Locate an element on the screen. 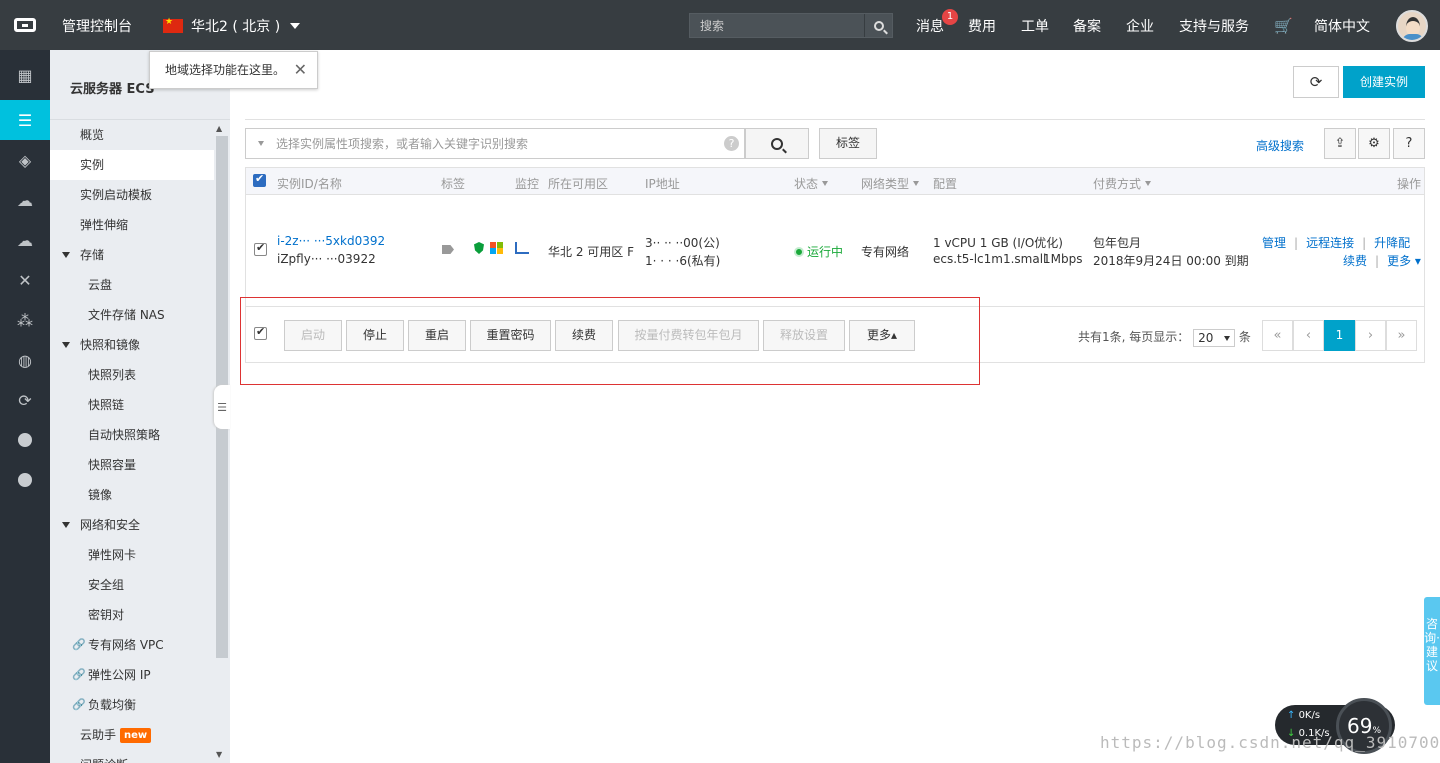 The image size is (1440, 763). cart-icon: 🛒 is located at coordinates (1283, 26).